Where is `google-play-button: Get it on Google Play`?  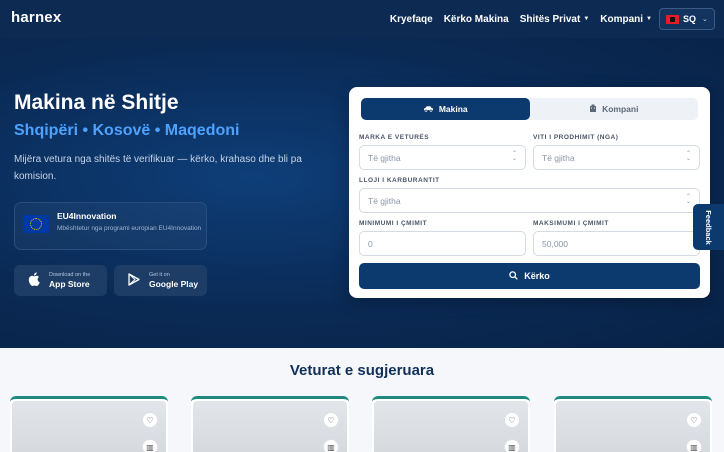
google-play-button: Get it on Google Play is located at coordinates (160, 280).